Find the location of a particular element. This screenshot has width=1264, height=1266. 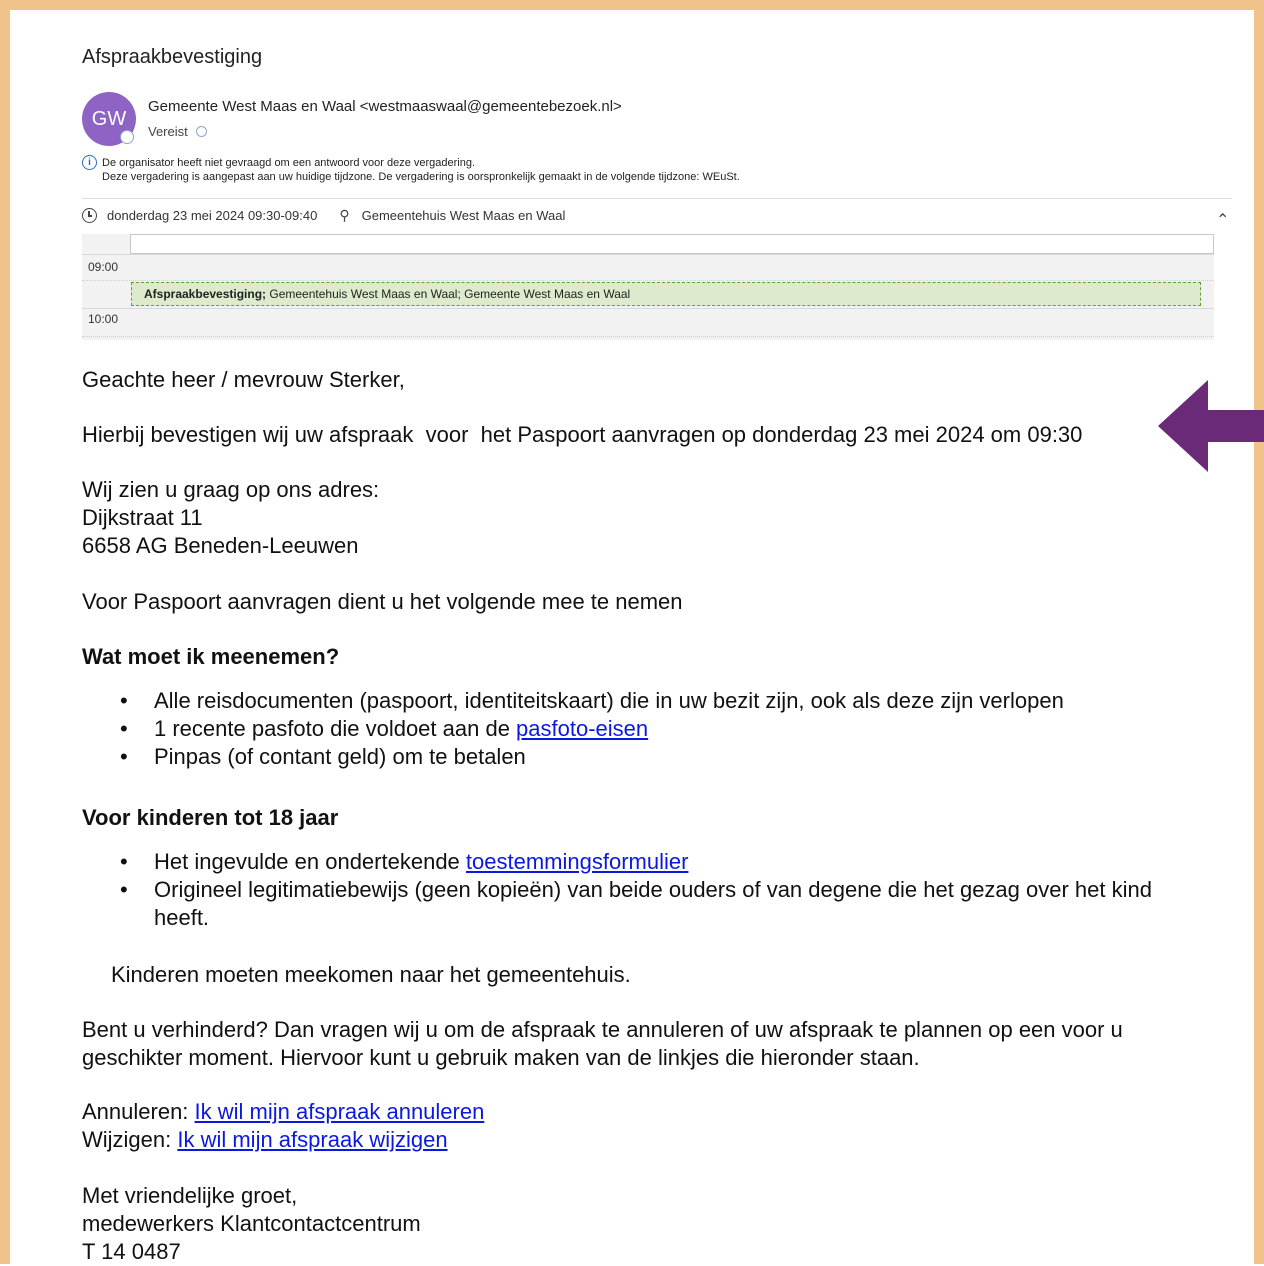

kids-heading: Voor kinderen tot 18 jaar is located at coordinates (210, 817).